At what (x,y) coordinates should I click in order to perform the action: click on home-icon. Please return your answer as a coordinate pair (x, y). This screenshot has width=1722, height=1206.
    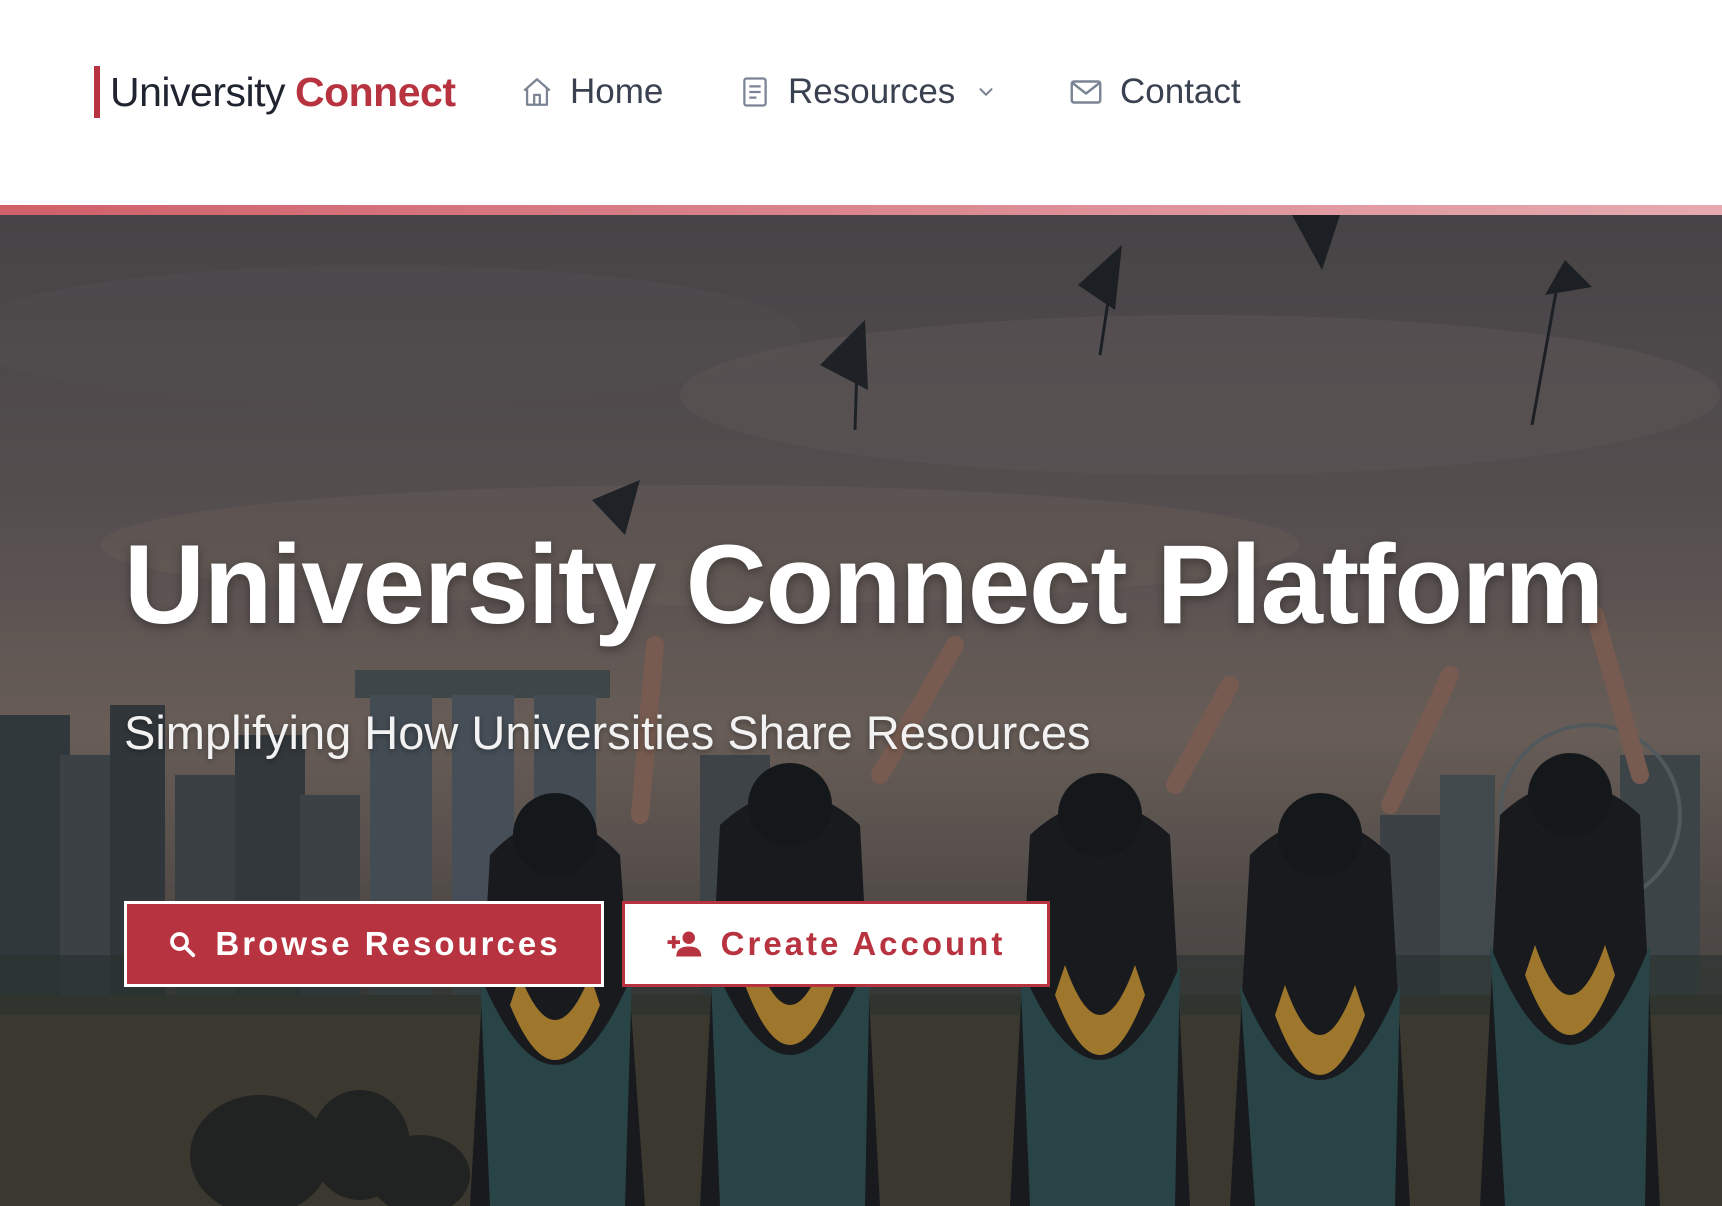
    Looking at the image, I should click on (537, 92).